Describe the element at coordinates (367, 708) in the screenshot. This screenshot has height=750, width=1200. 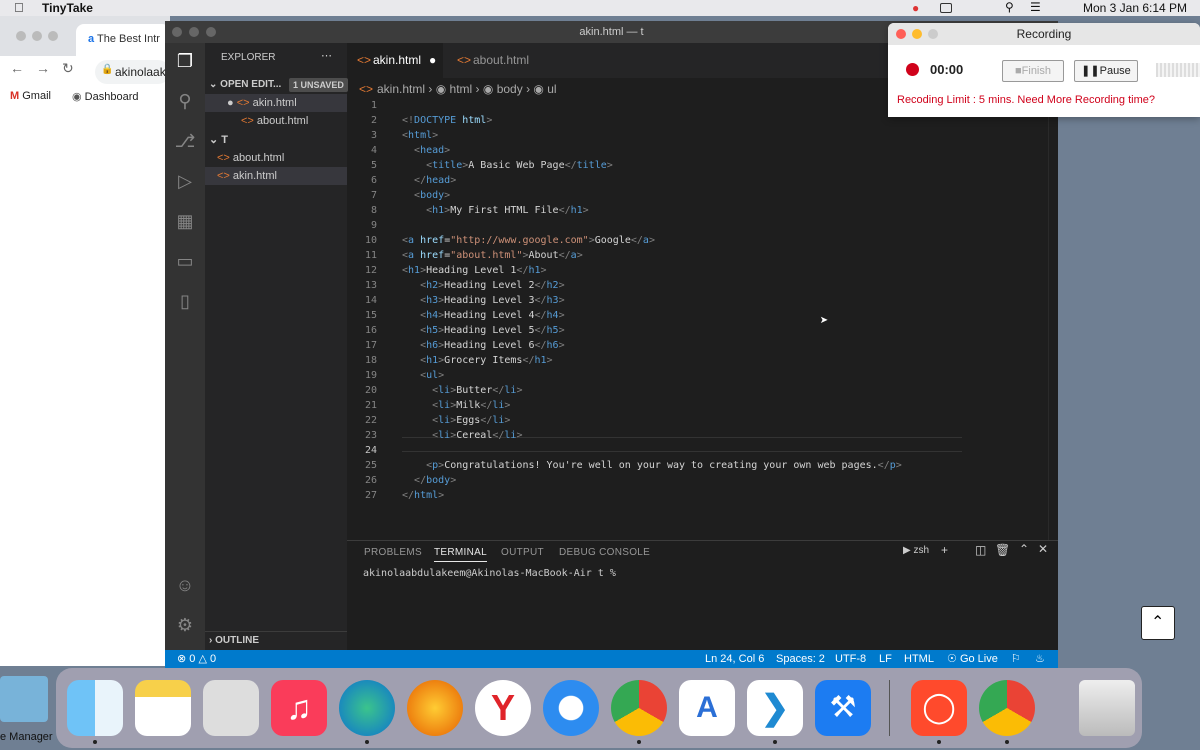
I see `edge-icon` at that location.